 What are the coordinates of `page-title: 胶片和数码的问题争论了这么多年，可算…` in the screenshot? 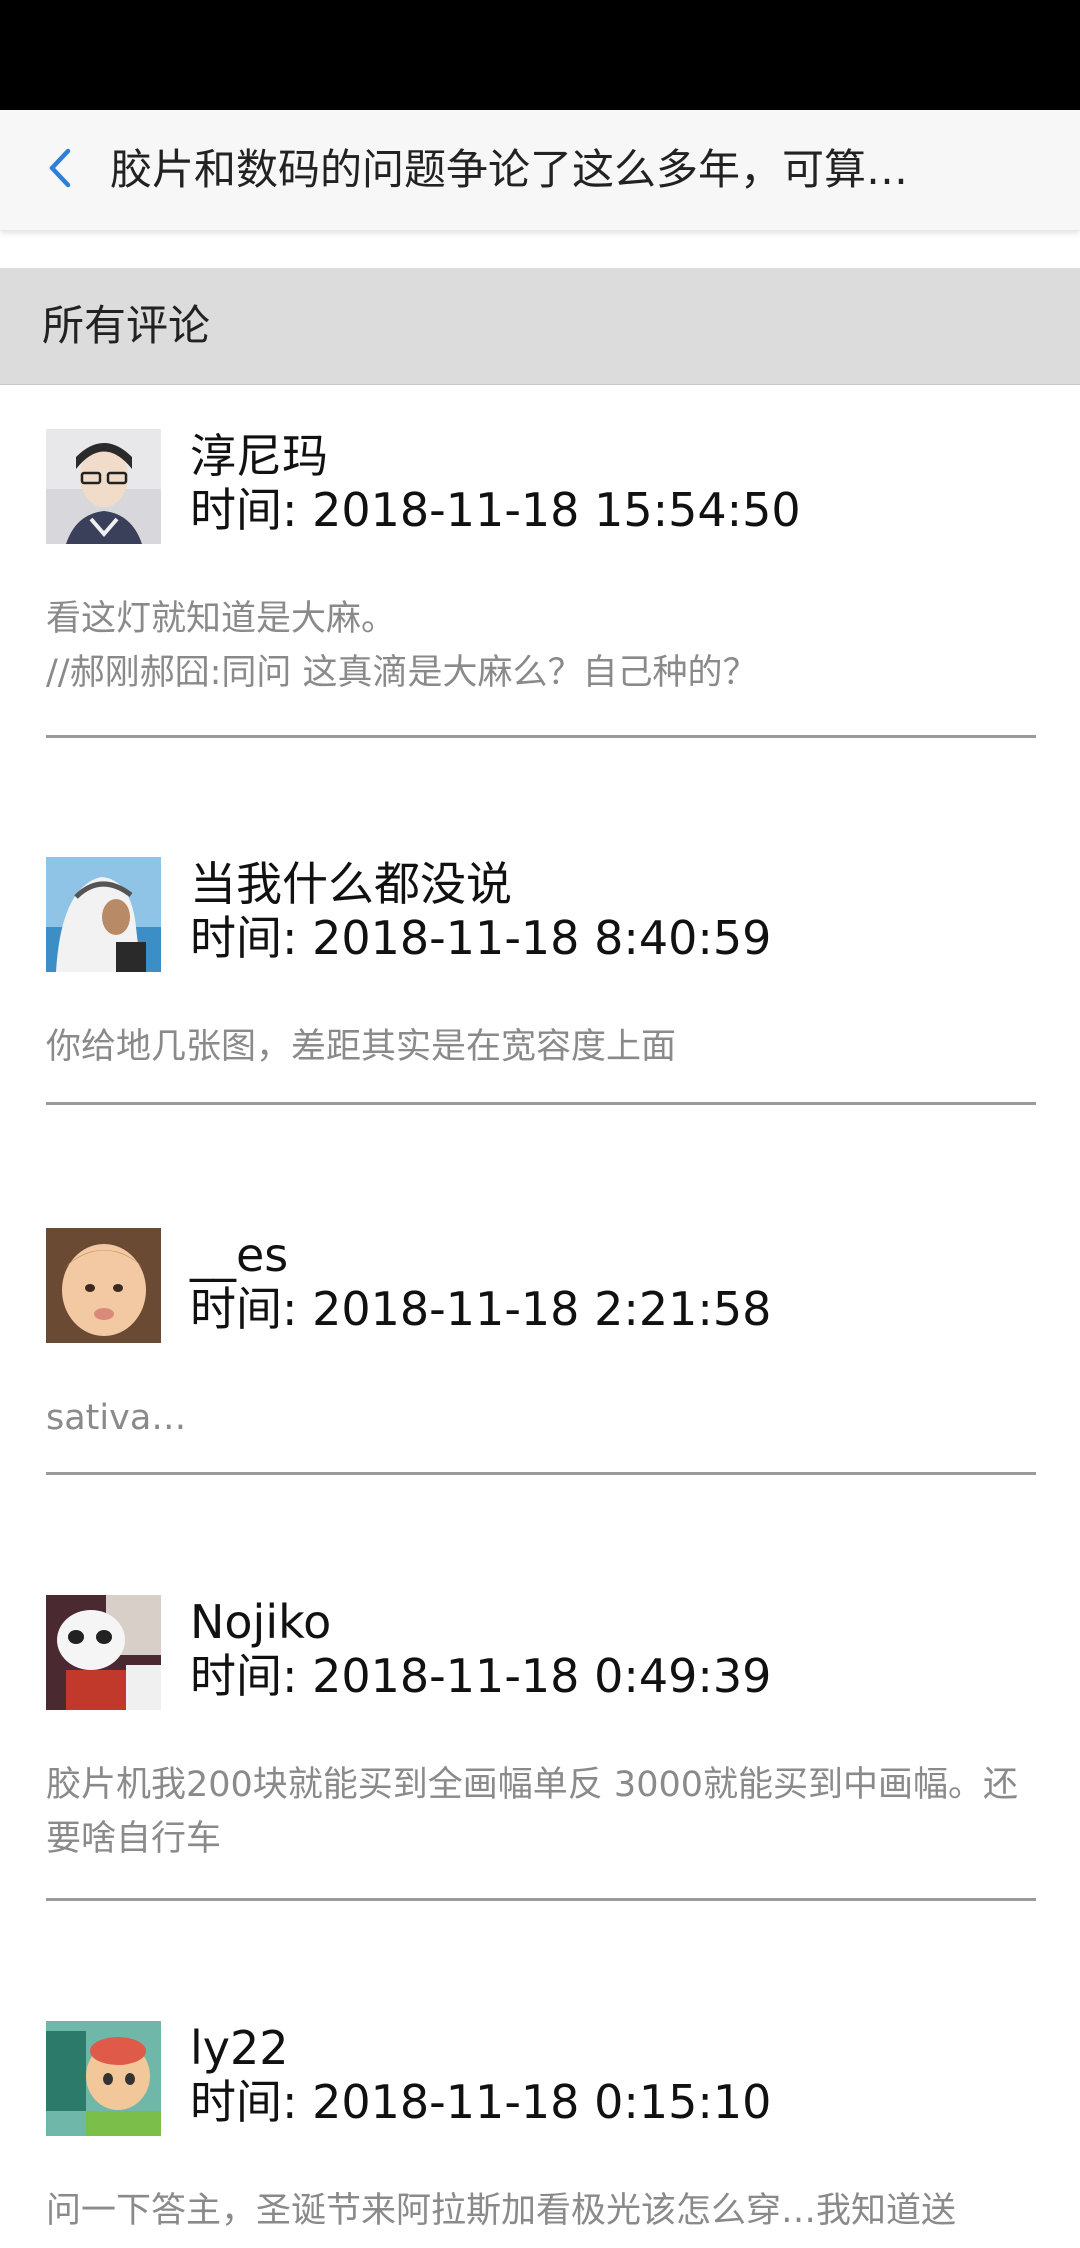 It's located at (509, 169).